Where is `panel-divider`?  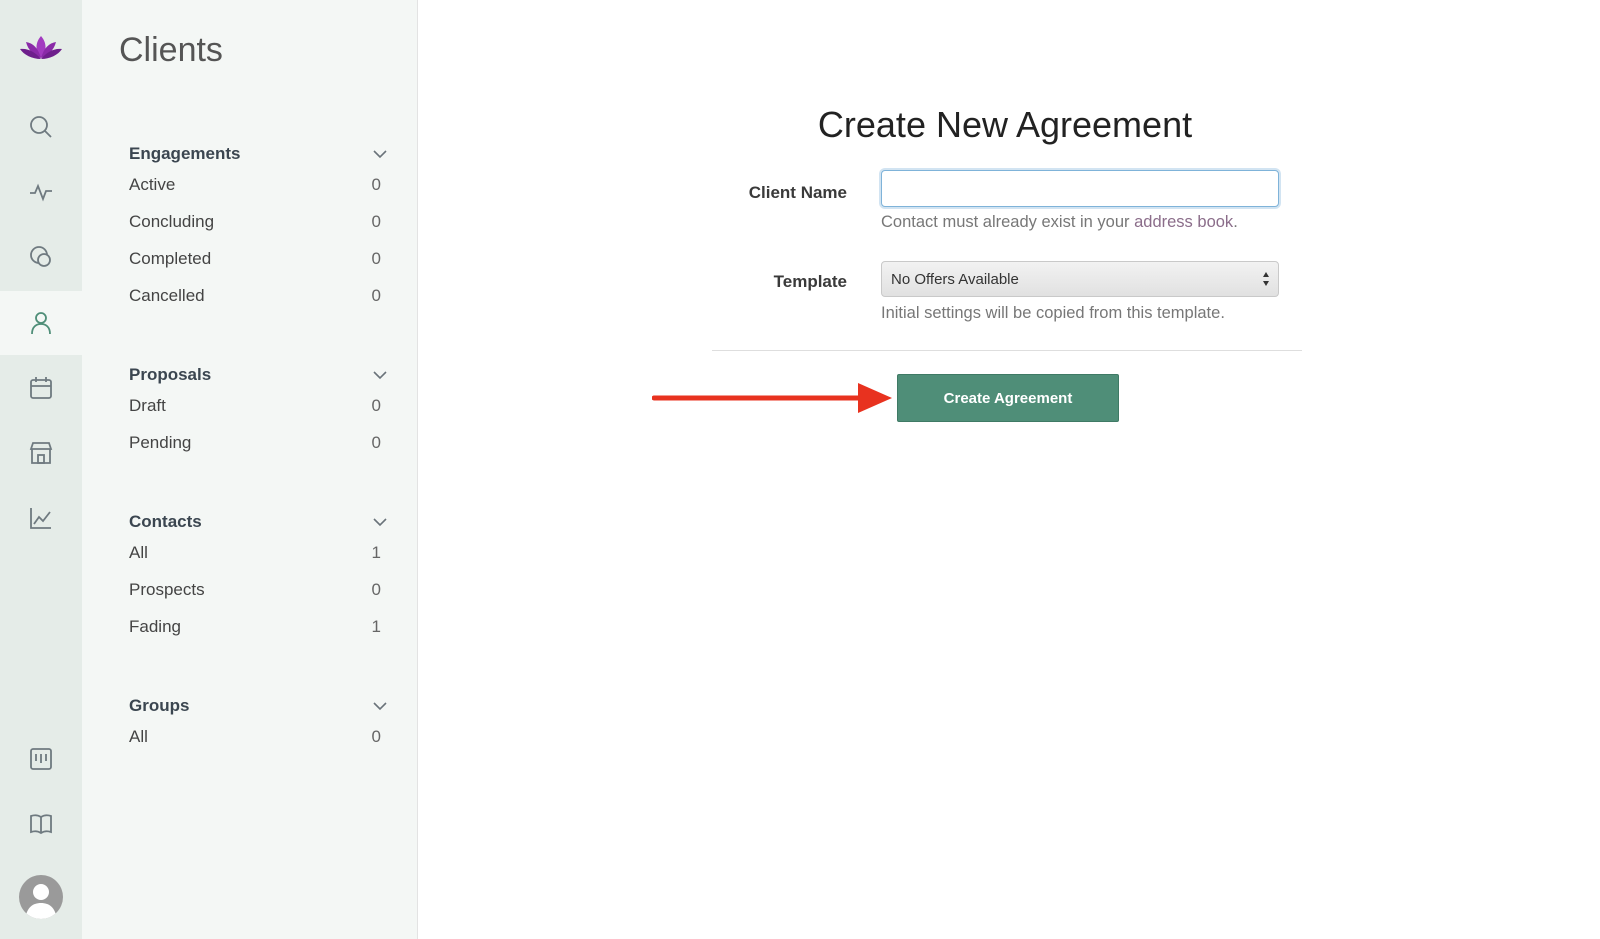
panel-divider is located at coordinates (417, 469).